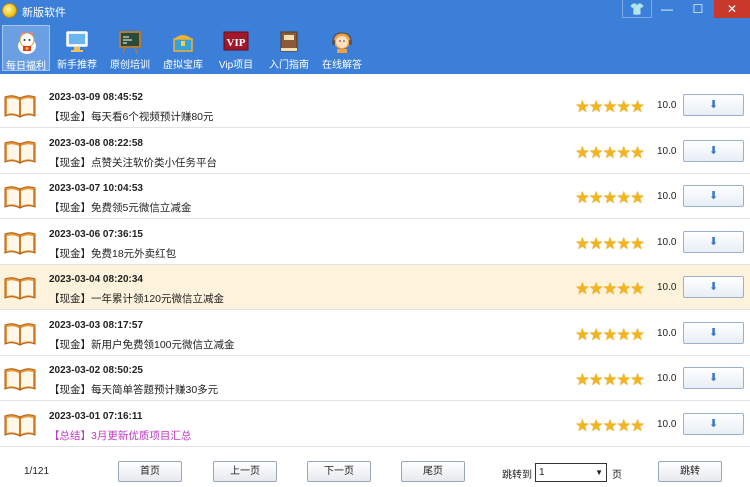 This screenshot has height=487, width=750. Describe the element at coordinates (130, 65) in the screenshot. I see `tab-label: 原创培训` at that location.